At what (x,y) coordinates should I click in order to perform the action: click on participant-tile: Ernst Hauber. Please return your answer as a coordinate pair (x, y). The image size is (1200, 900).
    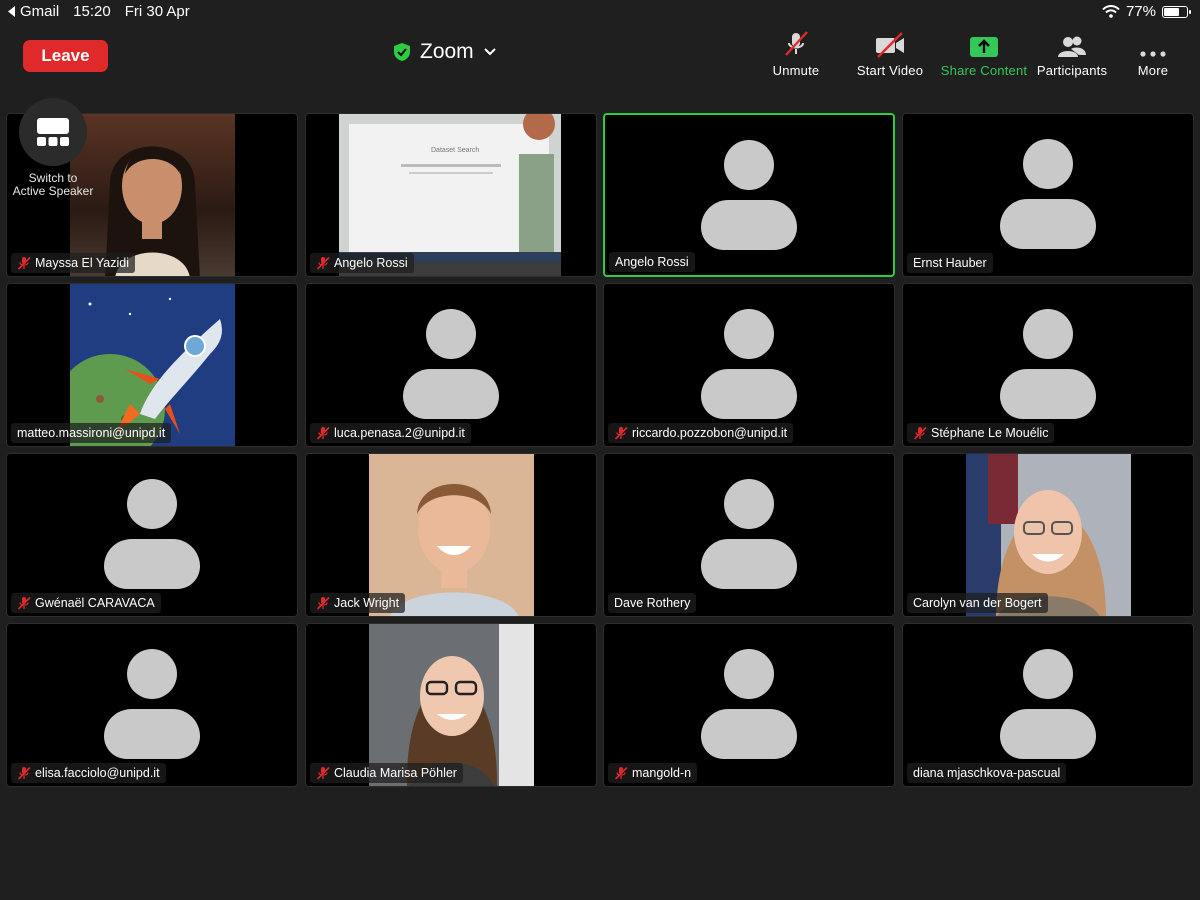
    Looking at the image, I should click on (1048, 195).